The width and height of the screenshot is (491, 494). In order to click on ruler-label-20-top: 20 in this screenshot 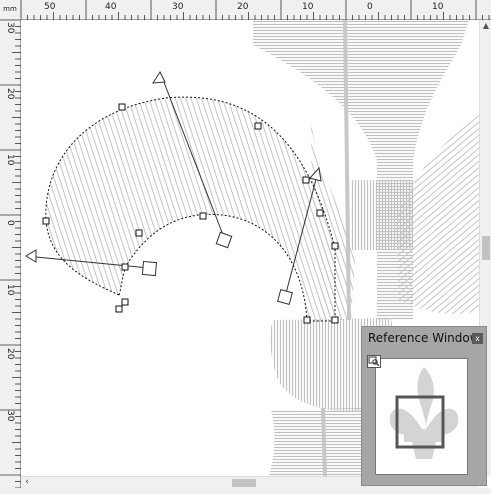, I will do `click(10, 94)`.